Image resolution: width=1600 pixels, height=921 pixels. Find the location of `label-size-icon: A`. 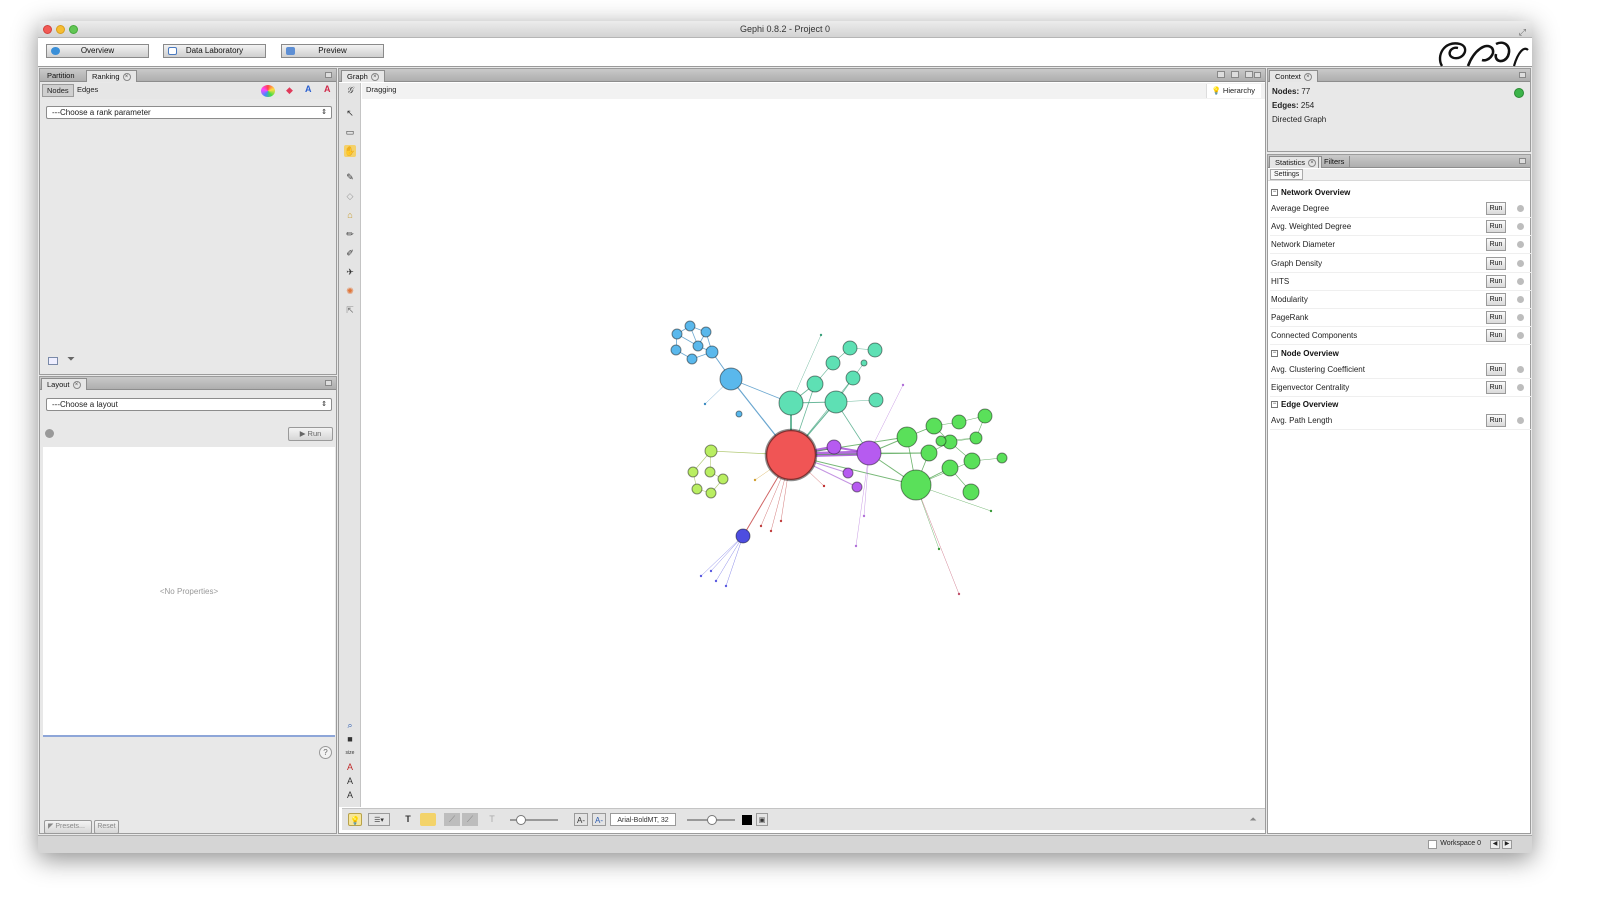

label-size-icon: A is located at coordinates (327, 89).